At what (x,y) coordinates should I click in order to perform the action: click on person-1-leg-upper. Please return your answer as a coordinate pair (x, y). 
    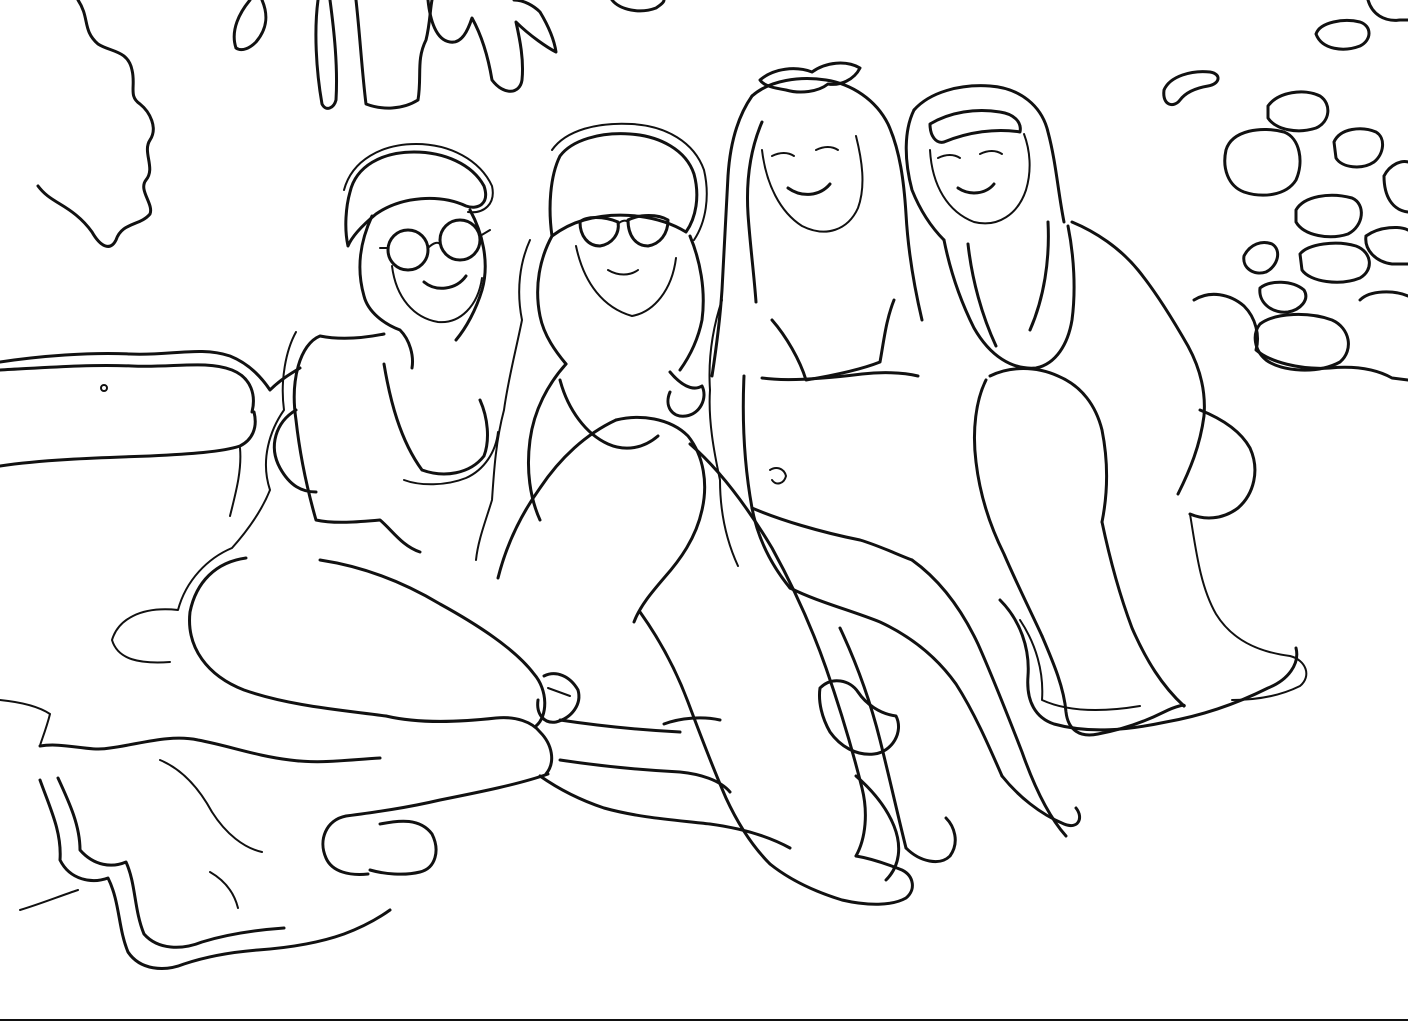
    Looking at the image, I should click on (288, 637).